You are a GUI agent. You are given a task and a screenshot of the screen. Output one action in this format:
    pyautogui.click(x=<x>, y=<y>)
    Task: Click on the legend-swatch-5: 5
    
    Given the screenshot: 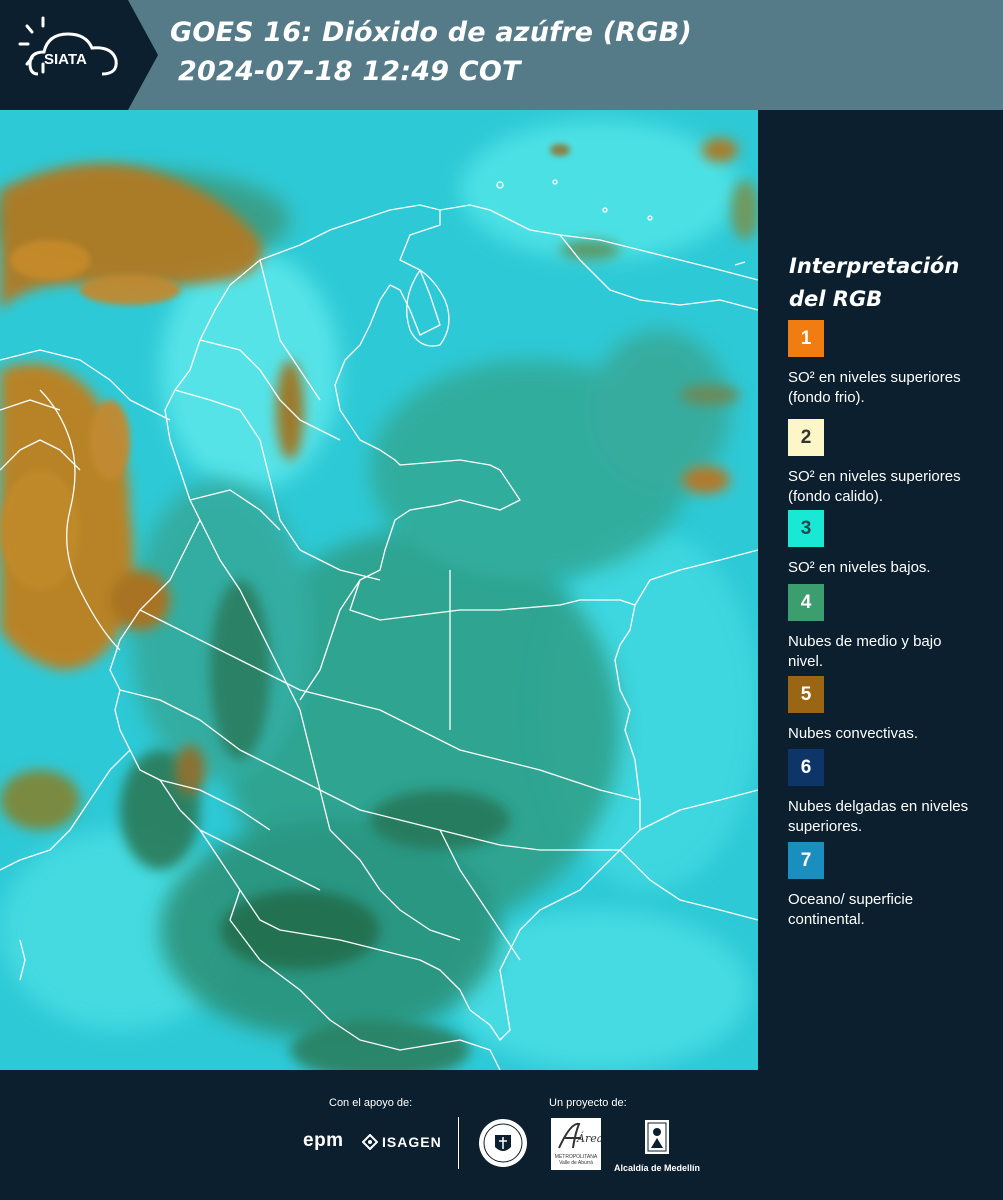 What is the action you would take?
    pyautogui.click(x=806, y=694)
    